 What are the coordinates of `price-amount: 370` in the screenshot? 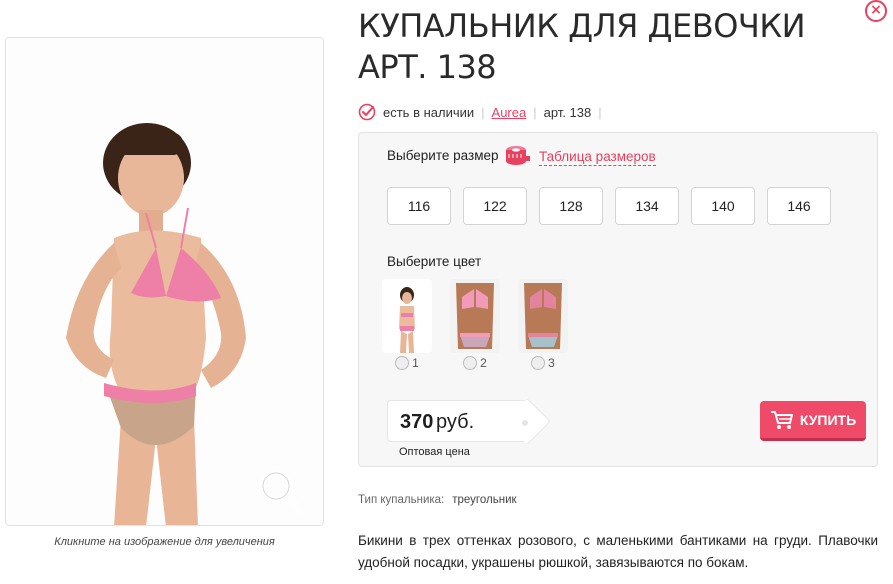 It's located at (417, 422).